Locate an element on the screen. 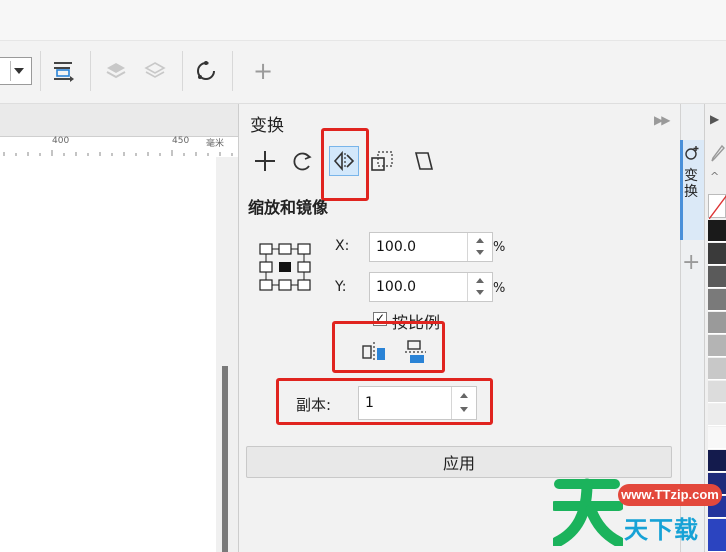 The image size is (726, 552). top-strip is located at coordinates (363, 20).